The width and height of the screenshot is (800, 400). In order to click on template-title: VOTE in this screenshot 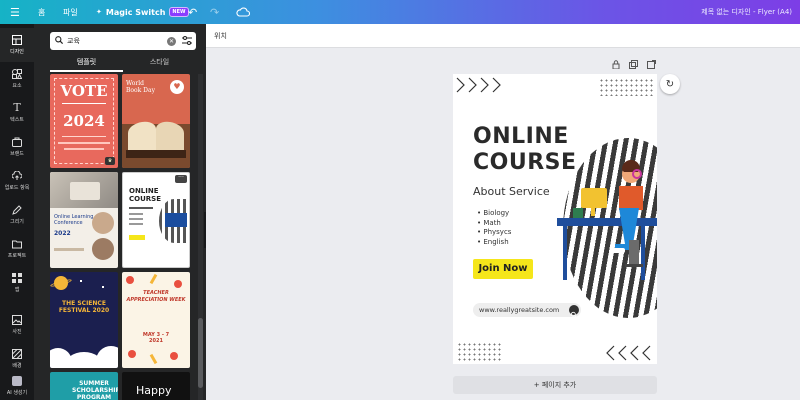, I will do `click(84, 91)`.